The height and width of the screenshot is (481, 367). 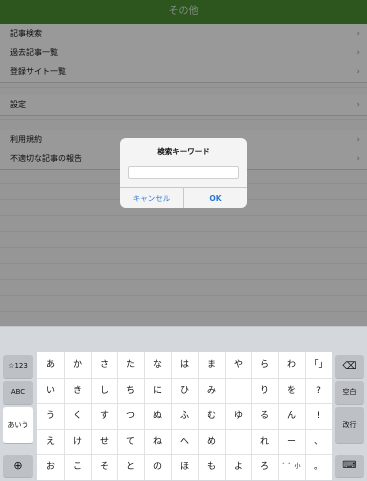 I want to click on kana-key: き, so click(x=77, y=391).